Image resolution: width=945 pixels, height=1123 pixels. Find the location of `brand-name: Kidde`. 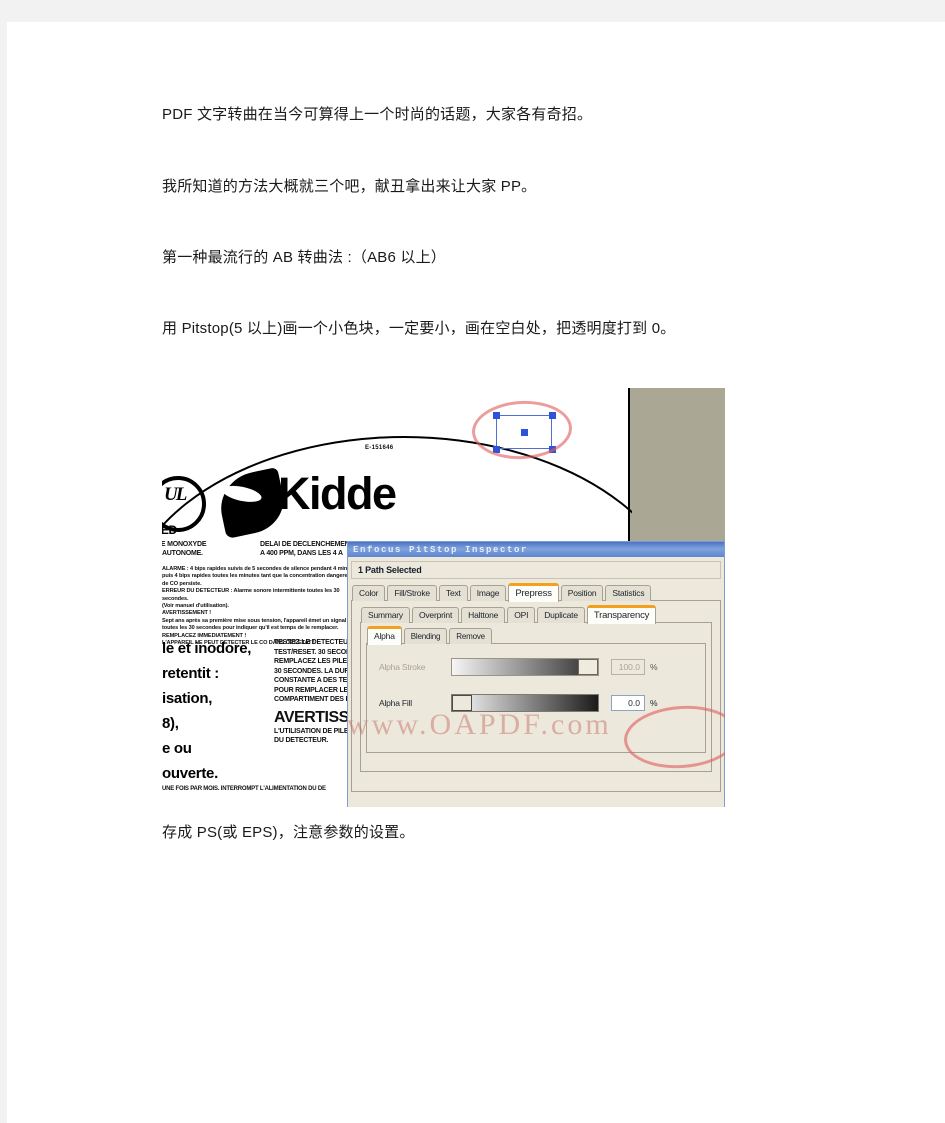

brand-name: Kidde is located at coordinates (337, 493).